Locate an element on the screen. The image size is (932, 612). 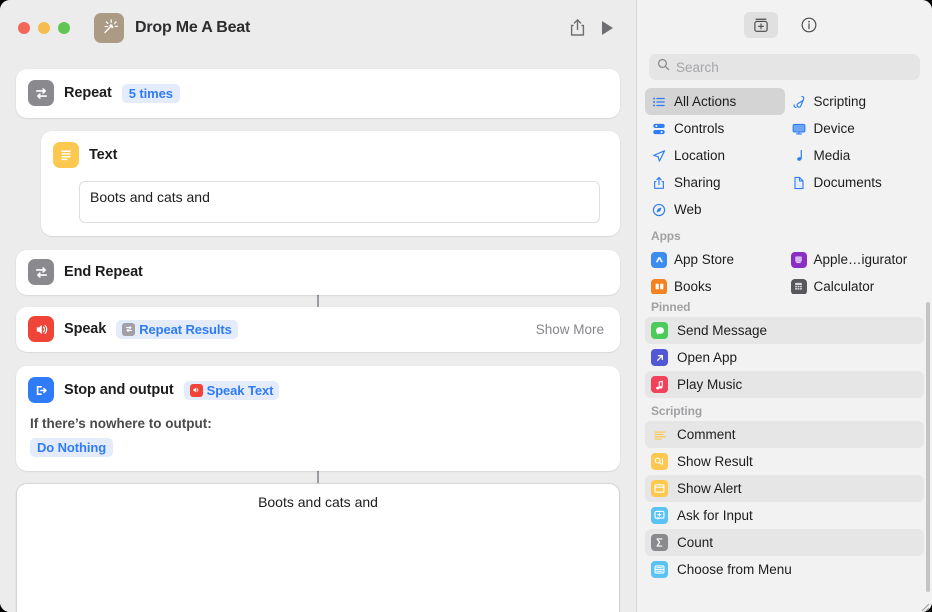
traffic-lights is located at coordinates (44, 27).